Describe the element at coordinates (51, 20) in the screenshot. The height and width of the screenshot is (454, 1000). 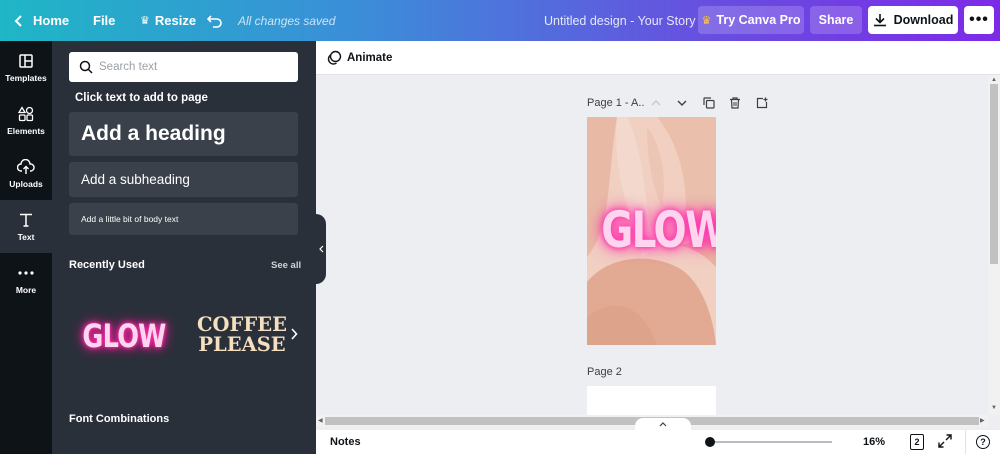
I see `home-label: Home` at that location.